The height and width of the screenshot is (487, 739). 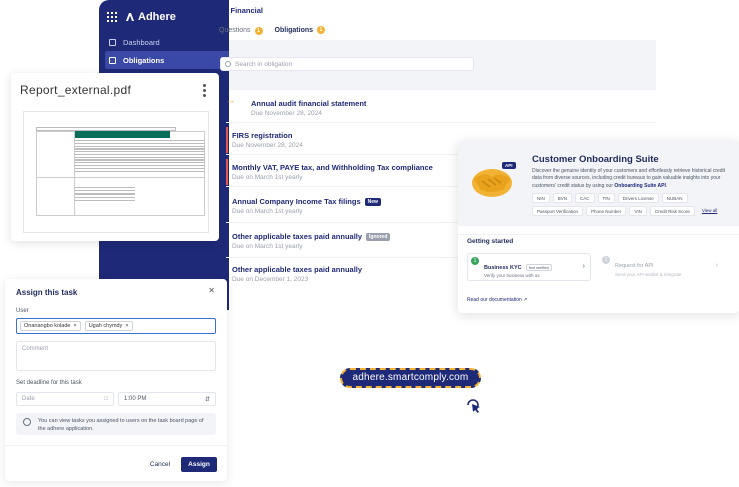 I want to click on step-description: Verify your business with us, so click(x=512, y=275).